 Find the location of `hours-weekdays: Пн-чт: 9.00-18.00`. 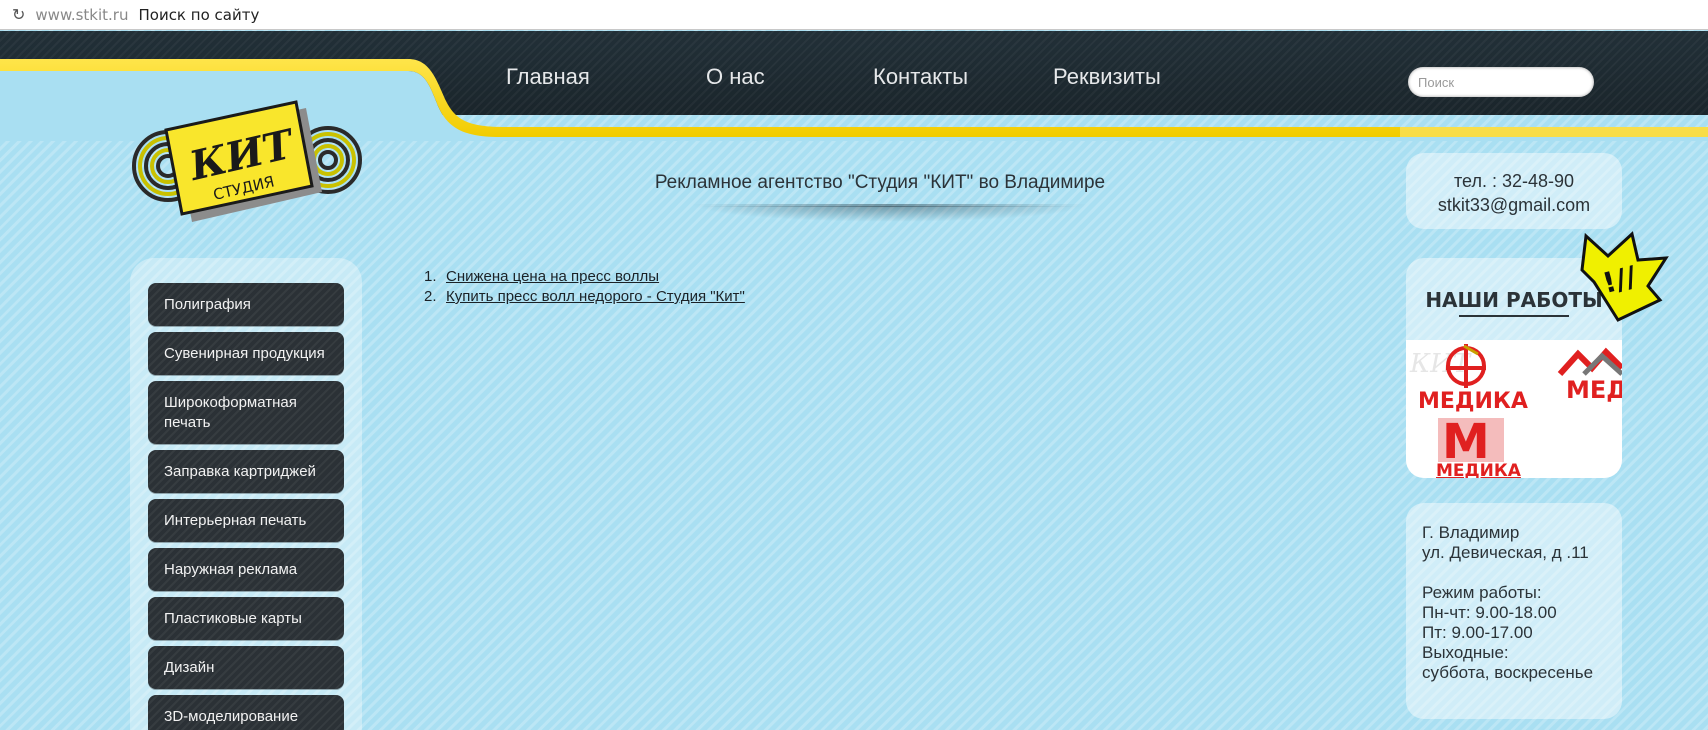

hours-weekdays: Пн-чт: 9.00-18.00 is located at coordinates (1489, 612).